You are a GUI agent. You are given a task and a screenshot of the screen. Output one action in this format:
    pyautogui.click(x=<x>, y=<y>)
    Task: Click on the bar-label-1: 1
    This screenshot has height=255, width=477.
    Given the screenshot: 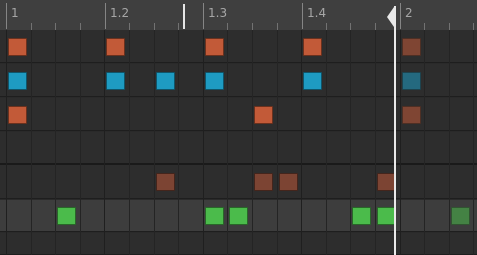 What is the action you would take?
    pyautogui.click(x=15, y=13)
    